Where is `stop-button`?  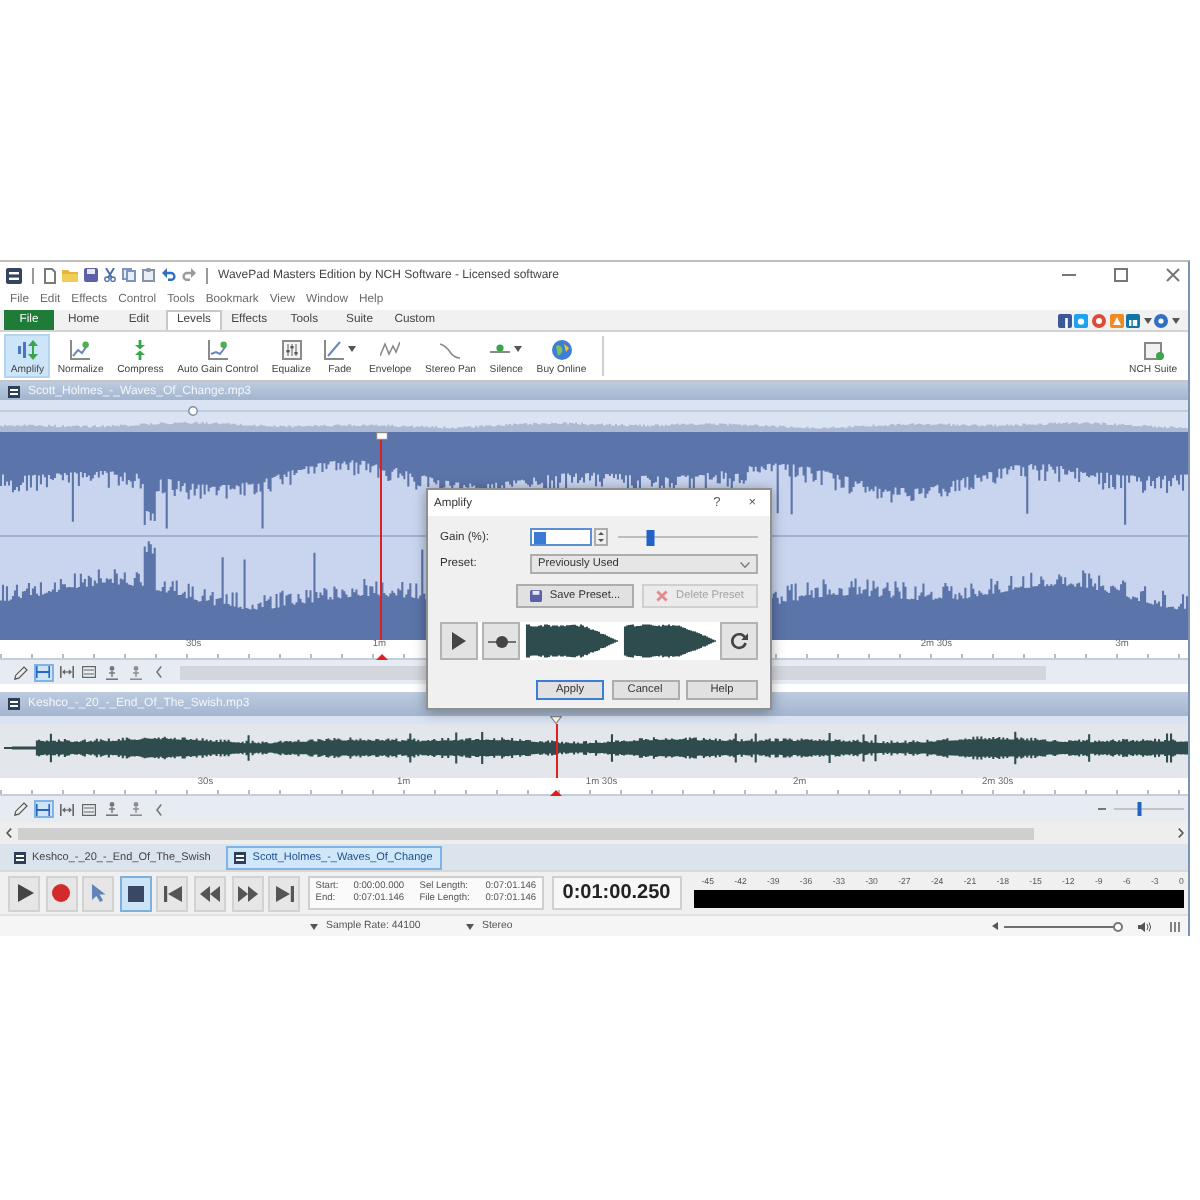
stop-button is located at coordinates (135, 893).